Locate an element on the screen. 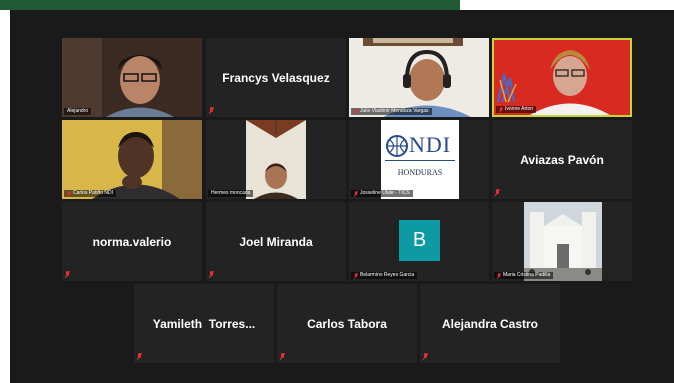 This screenshot has height=383, width=674. participant-name: Francys Velasquez is located at coordinates (276, 77).